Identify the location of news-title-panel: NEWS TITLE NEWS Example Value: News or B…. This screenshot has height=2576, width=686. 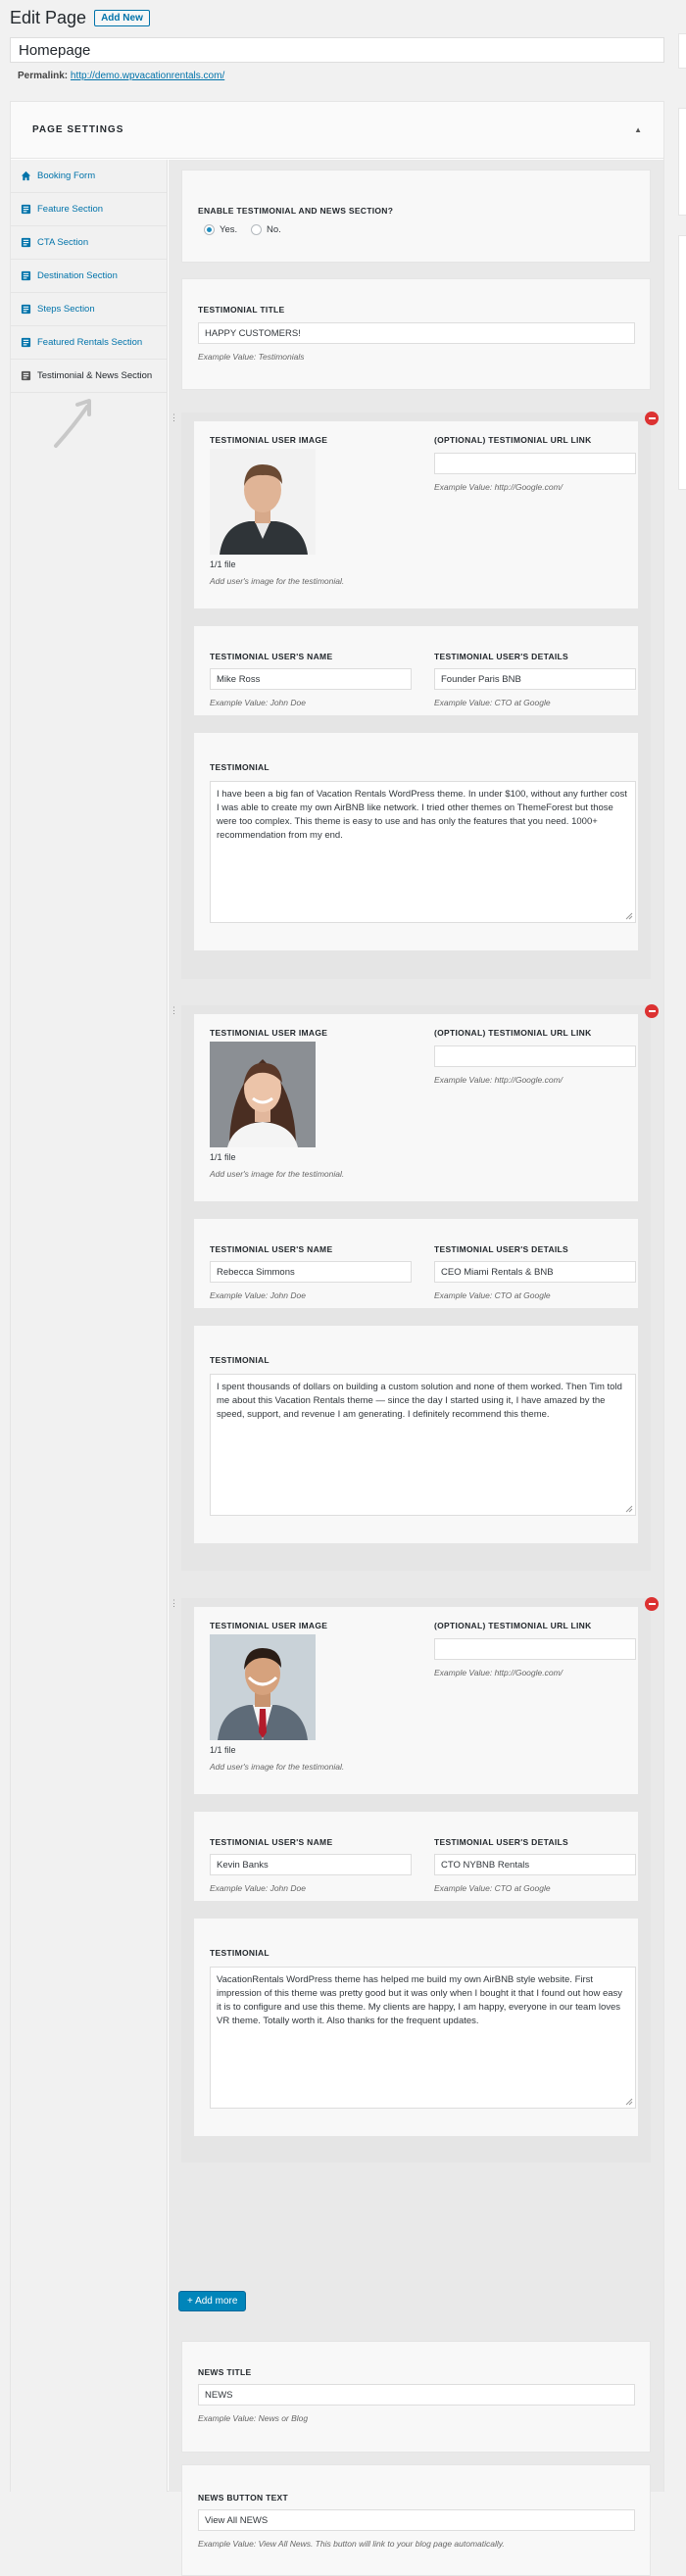
(416, 2397).